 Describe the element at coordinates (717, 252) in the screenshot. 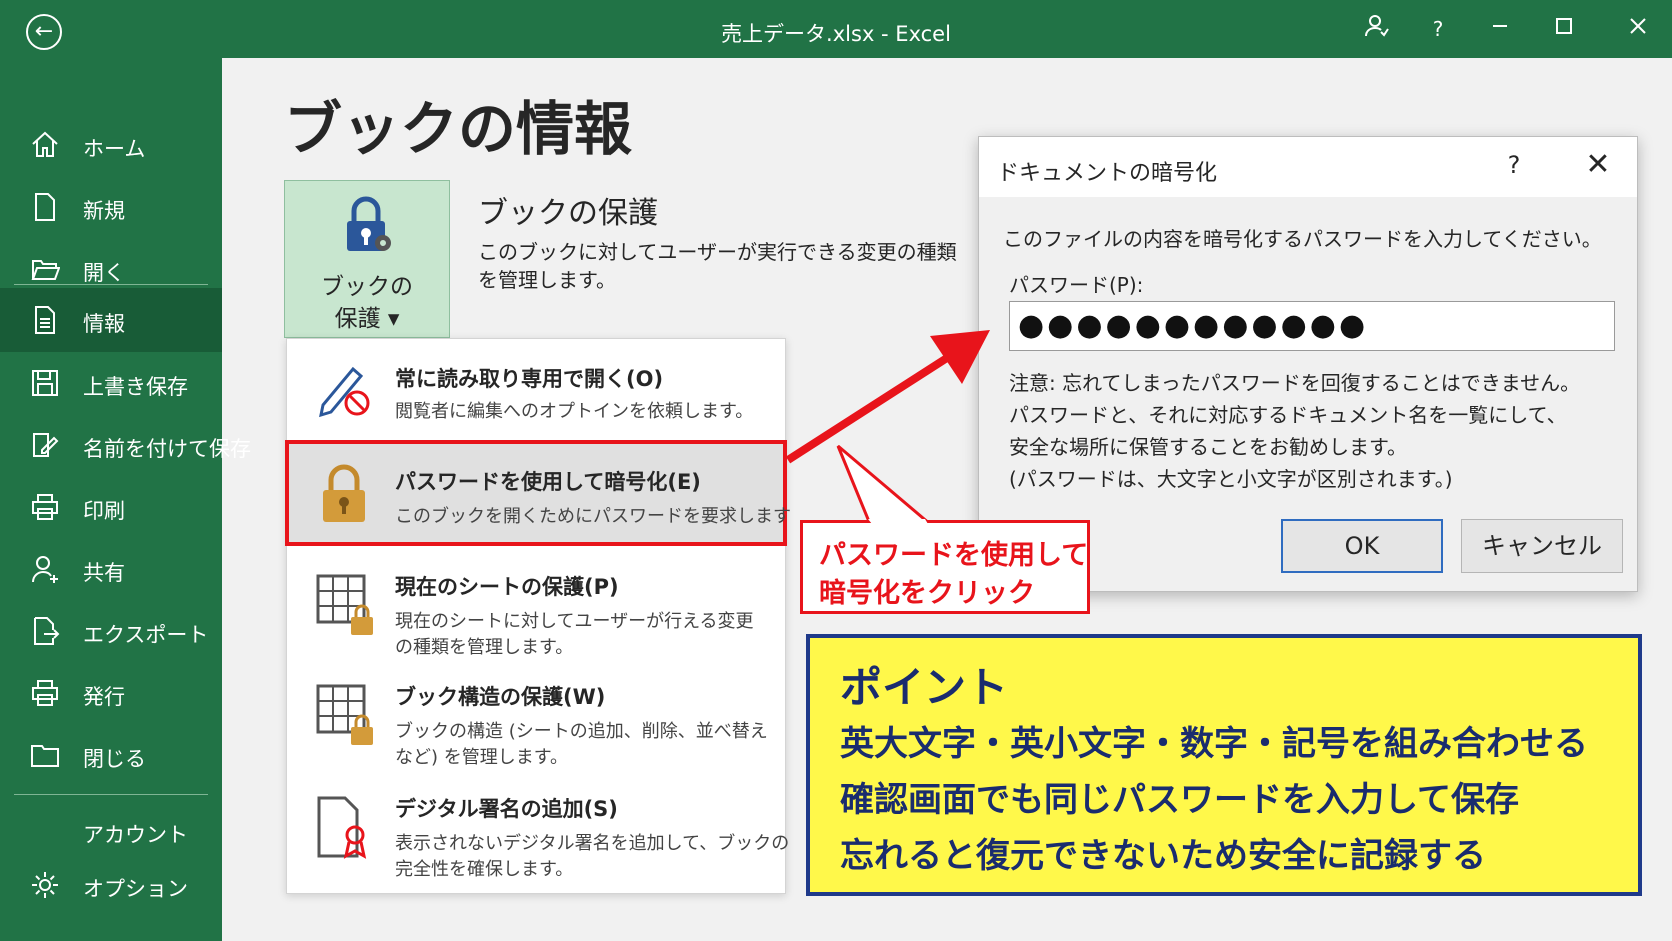

I see `section-description: このブックに対してユーザーが実行できる変更の種類` at that location.